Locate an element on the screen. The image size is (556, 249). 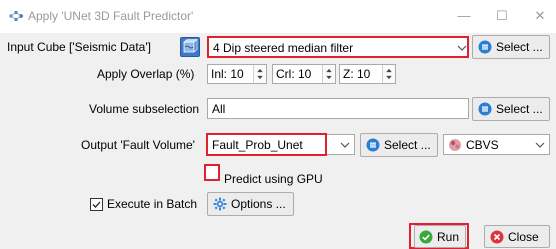
input-cube-select: 4 Dip steered median filter is located at coordinates (338, 47).